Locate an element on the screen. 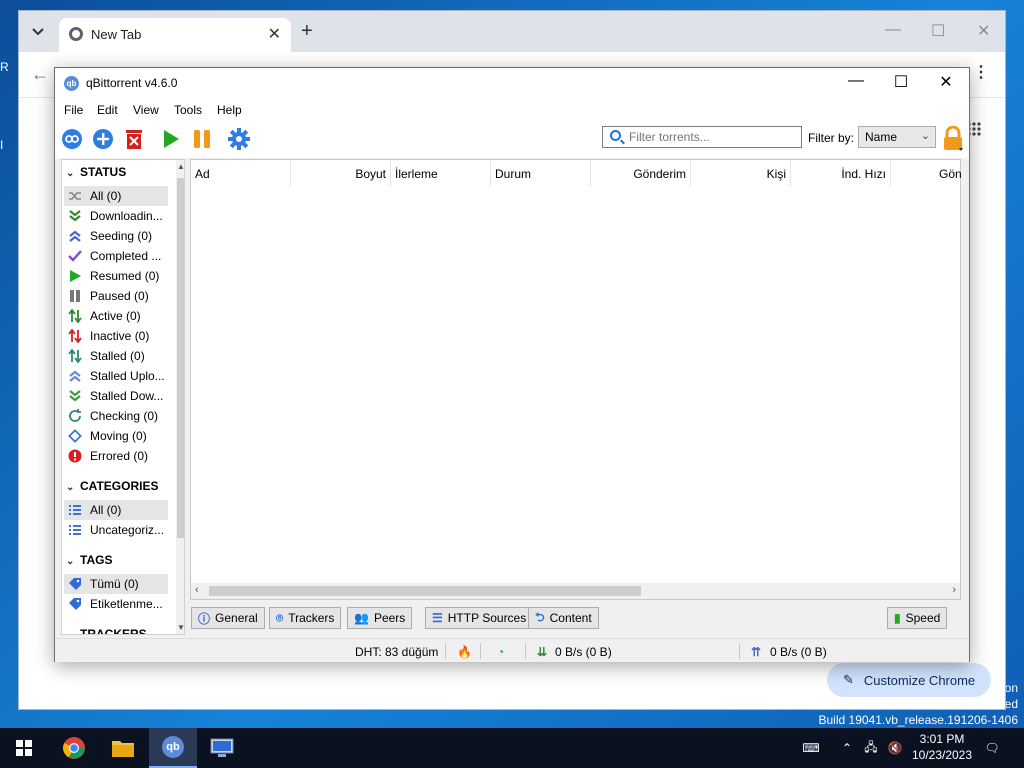 This screenshot has height=768, width=1024. pin-icon: ⌾ is located at coordinates (280, 617).